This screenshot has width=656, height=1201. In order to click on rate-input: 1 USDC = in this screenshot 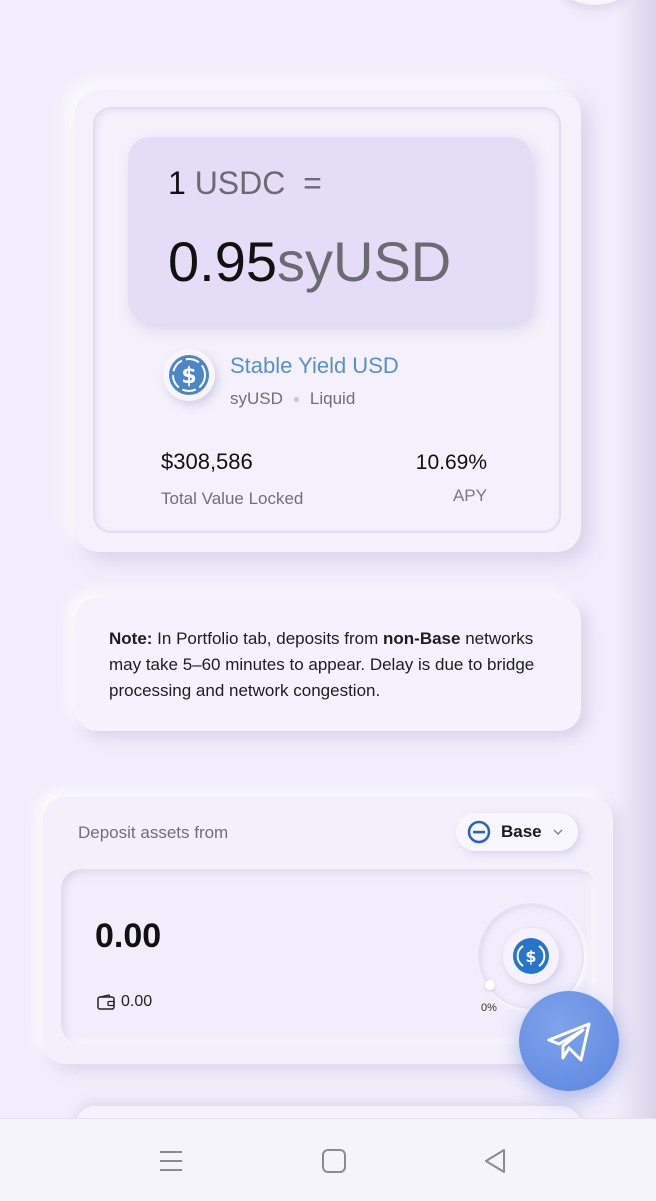, I will do `click(245, 183)`.